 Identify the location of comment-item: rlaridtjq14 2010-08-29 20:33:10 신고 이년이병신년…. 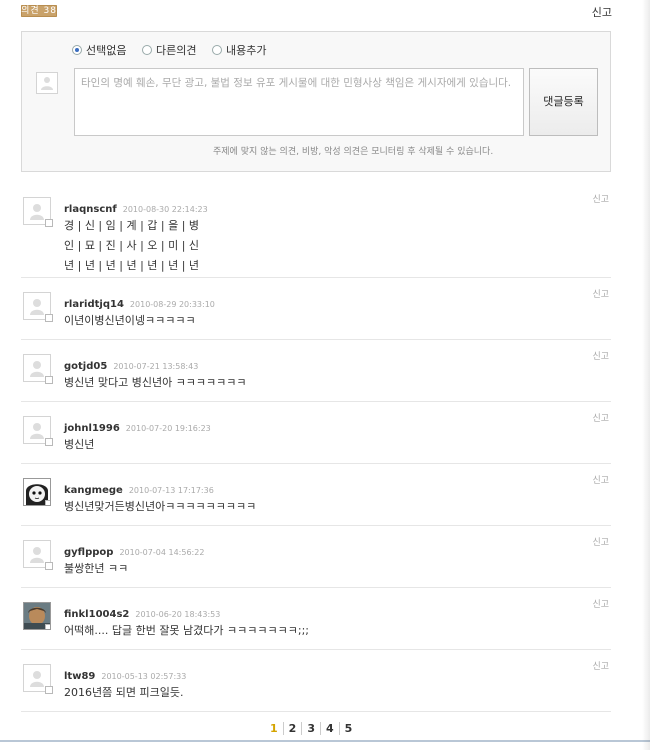
(316, 309).